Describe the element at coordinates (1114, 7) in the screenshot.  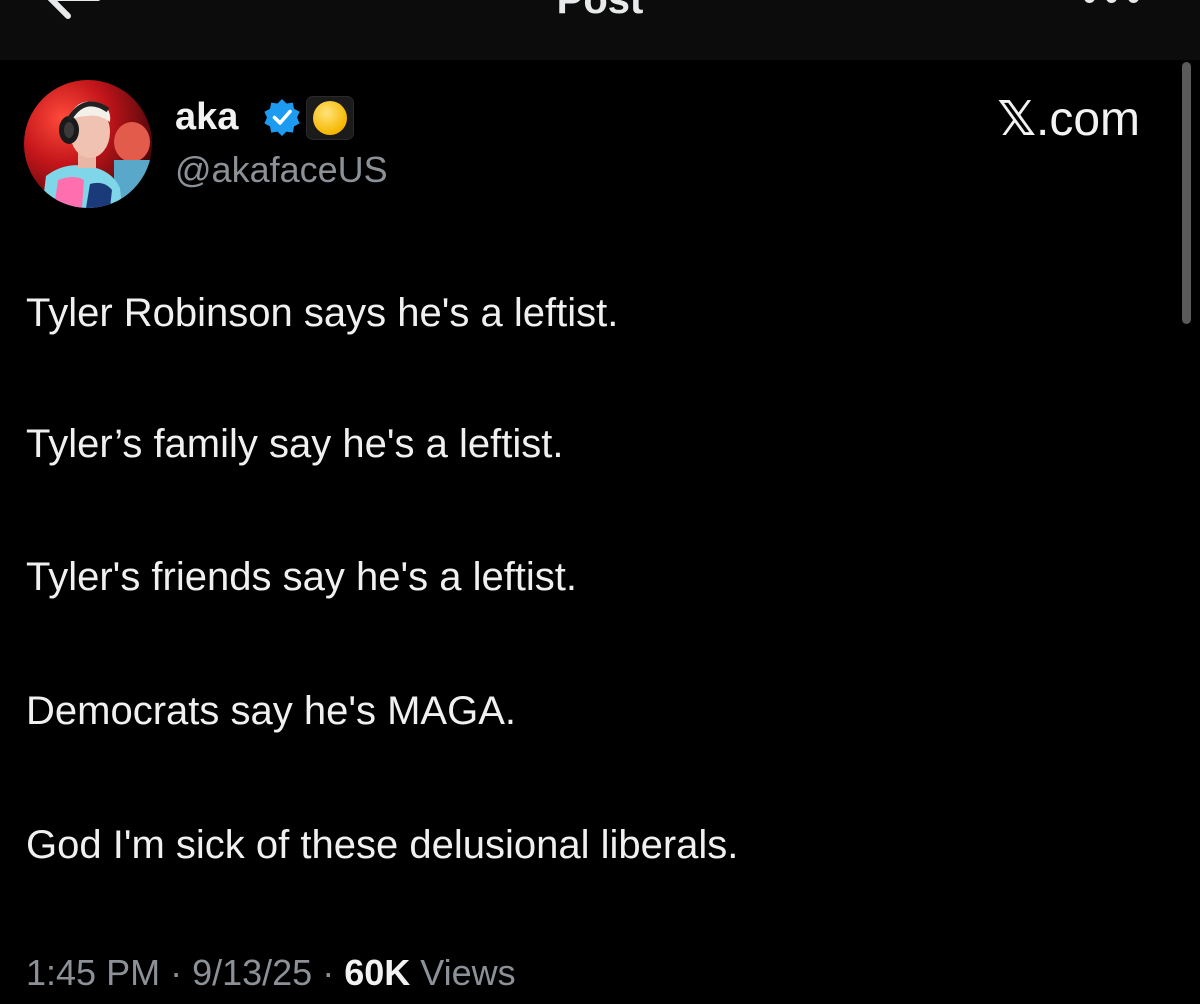
I see `more-horizontal-icon` at that location.